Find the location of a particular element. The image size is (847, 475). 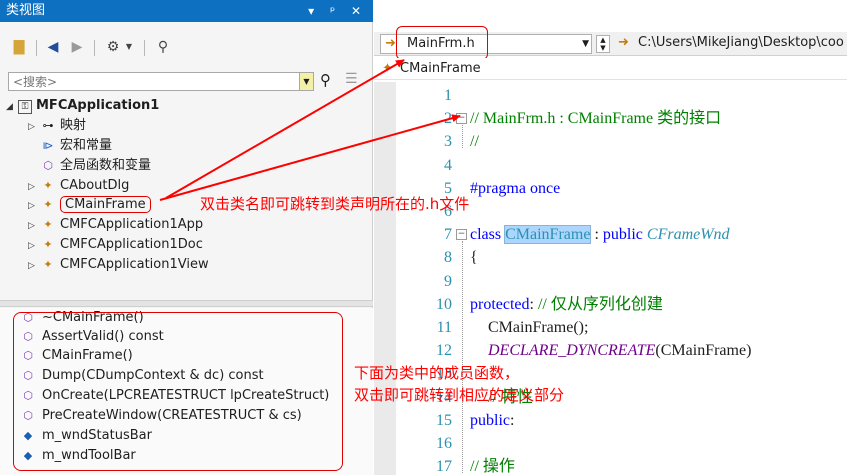

class-link-icon: ⚲ is located at coordinates (163, 47).